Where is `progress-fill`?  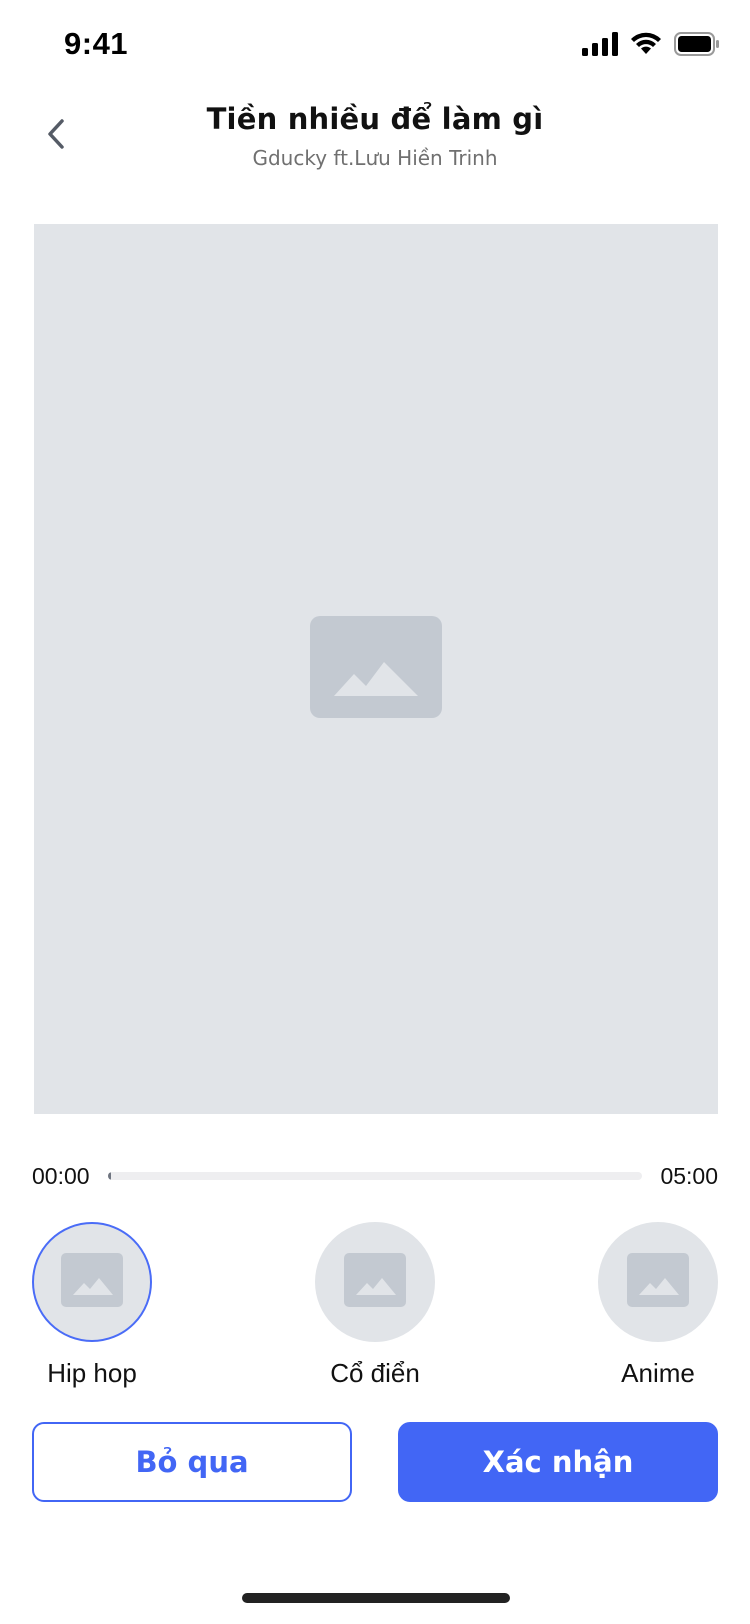 progress-fill is located at coordinates (109, 1176).